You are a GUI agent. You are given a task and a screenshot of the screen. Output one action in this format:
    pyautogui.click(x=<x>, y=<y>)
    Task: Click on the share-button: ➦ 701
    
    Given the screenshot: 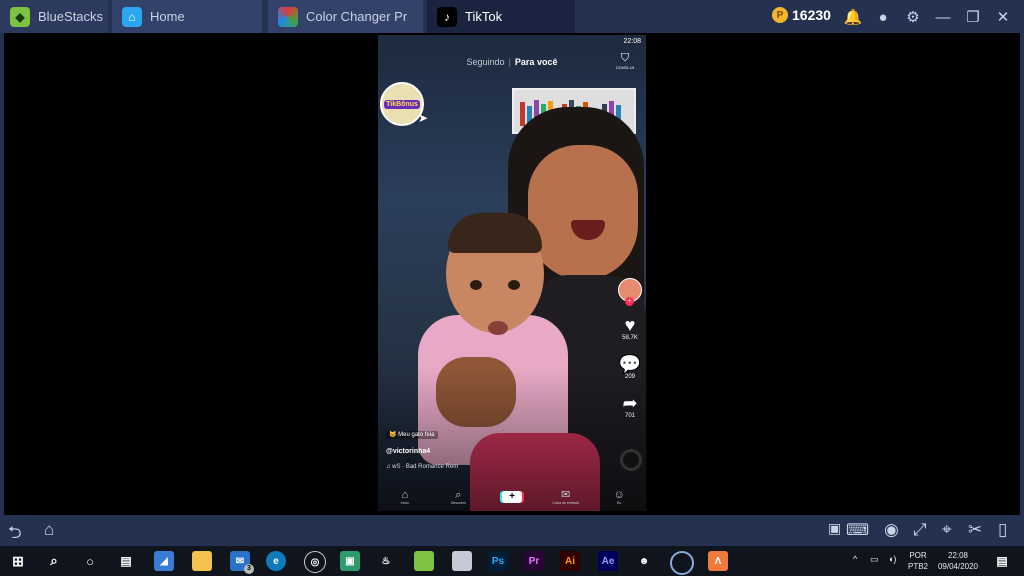 What is the action you would take?
    pyautogui.click(x=630, y=406)
    